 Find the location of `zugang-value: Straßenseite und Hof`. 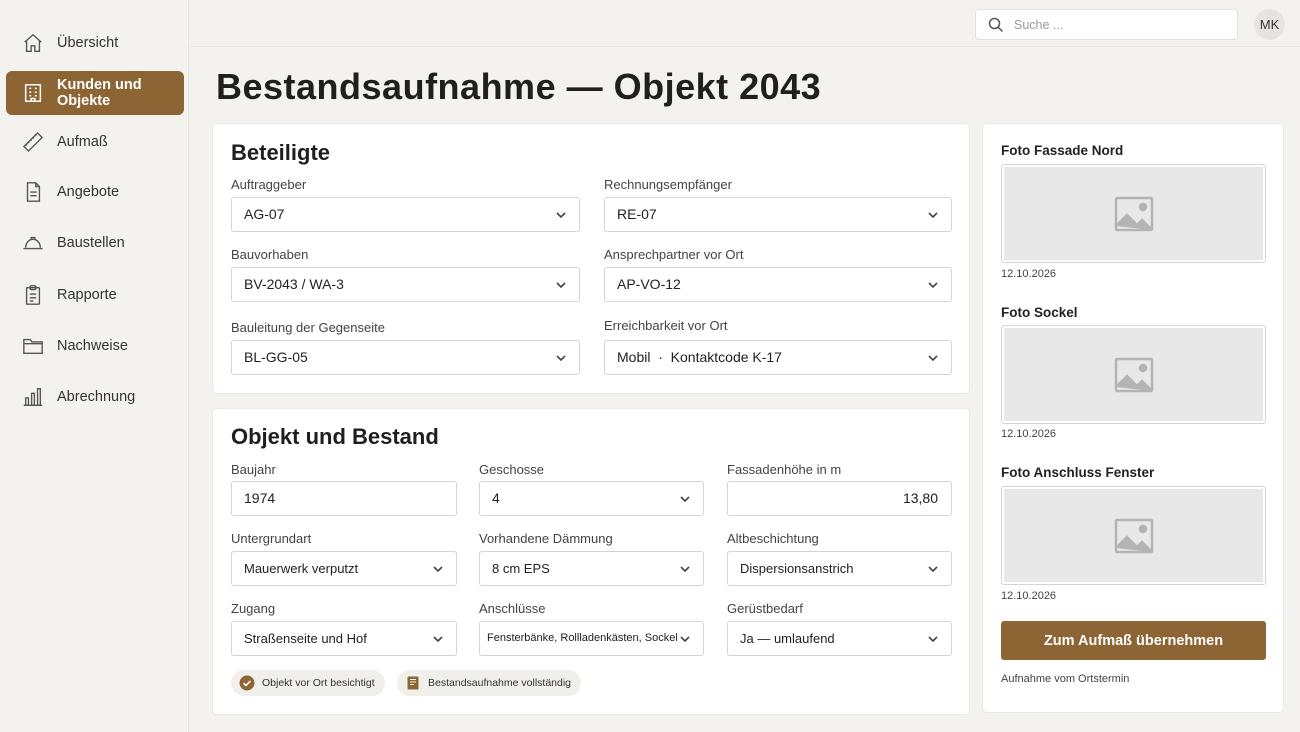

zugang-value: Straßenseite und Hof is located at coordinates (305, 638).